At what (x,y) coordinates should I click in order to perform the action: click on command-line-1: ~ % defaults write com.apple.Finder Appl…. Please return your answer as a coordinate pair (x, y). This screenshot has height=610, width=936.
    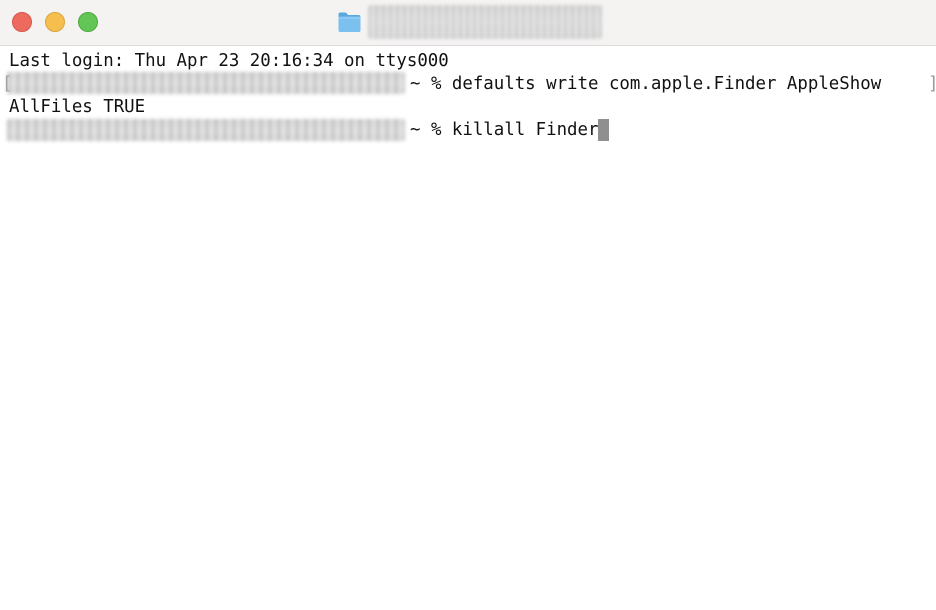
    Looking at the image, I should click on (645, 84).